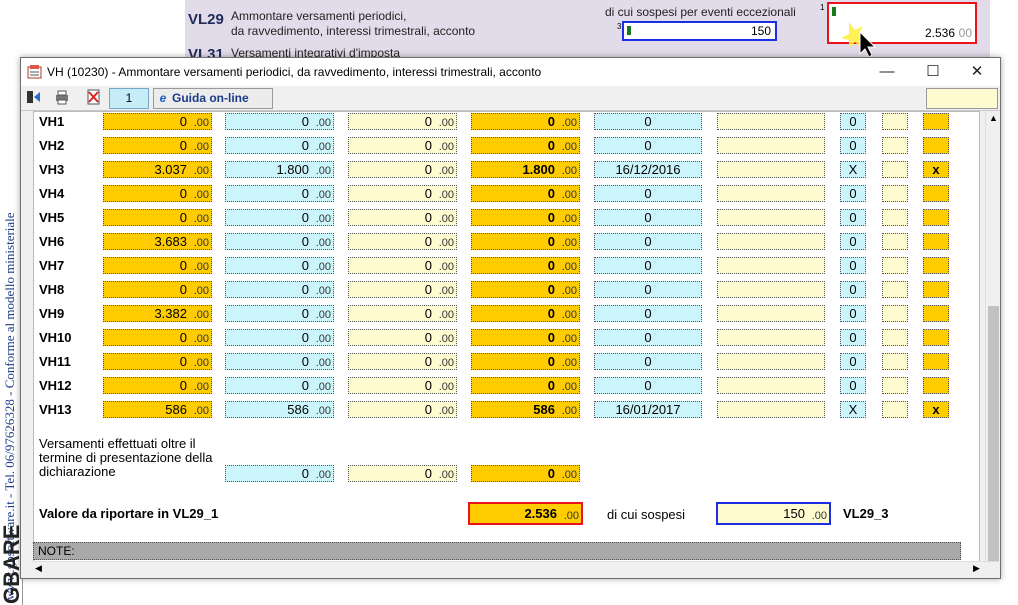 The width and height of the screenshot is (1018, 605). I want to click on row-cell-c1: 3.382.00, so click(157, 313).